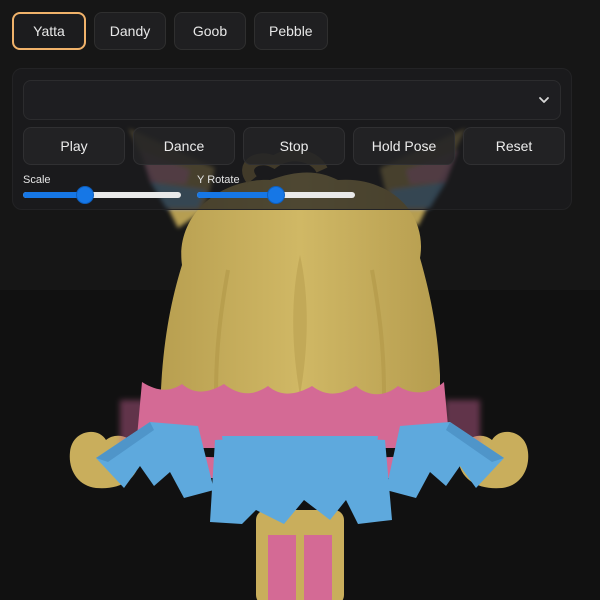 This screenshot has height=600, width=600. I want to click on tab-goob: Goob, so click(210, 31).